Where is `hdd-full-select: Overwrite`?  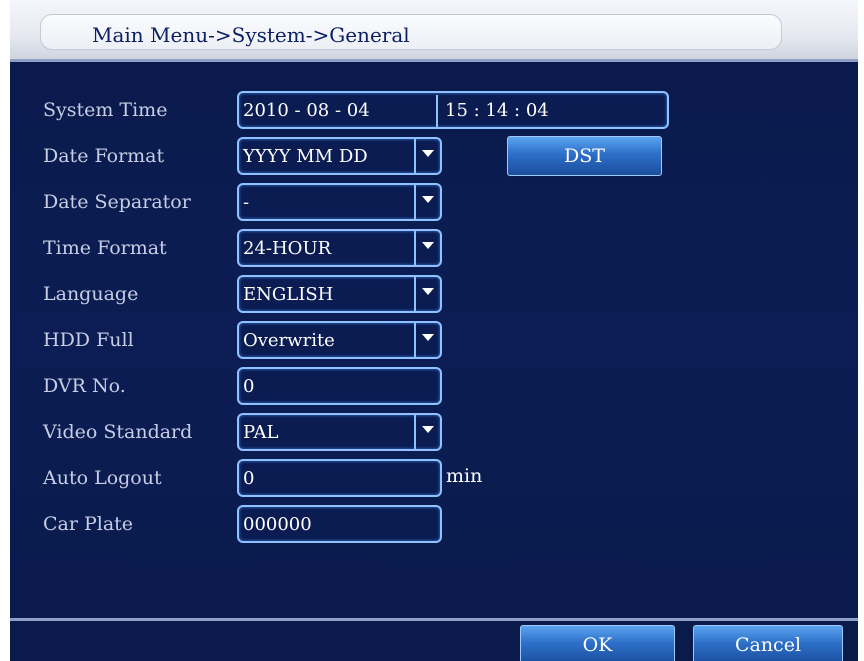 hdd-full-select: Overwrite is located at coordinates (339, 340).